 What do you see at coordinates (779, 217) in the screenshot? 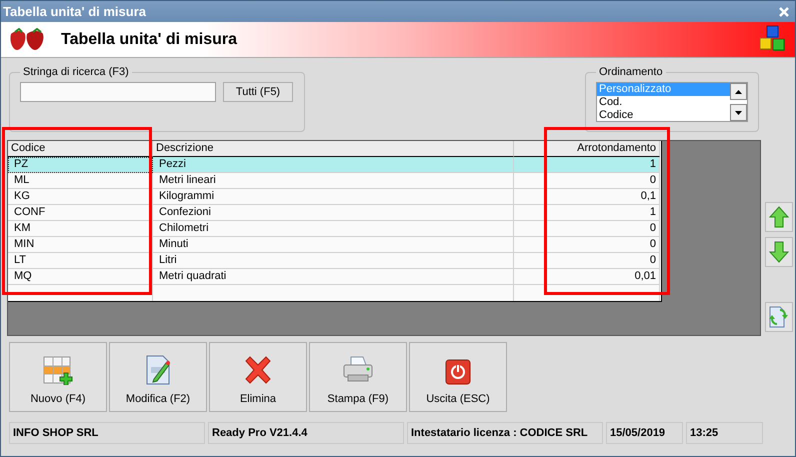
I see `move-up-button` at bounding box center [779, 217].